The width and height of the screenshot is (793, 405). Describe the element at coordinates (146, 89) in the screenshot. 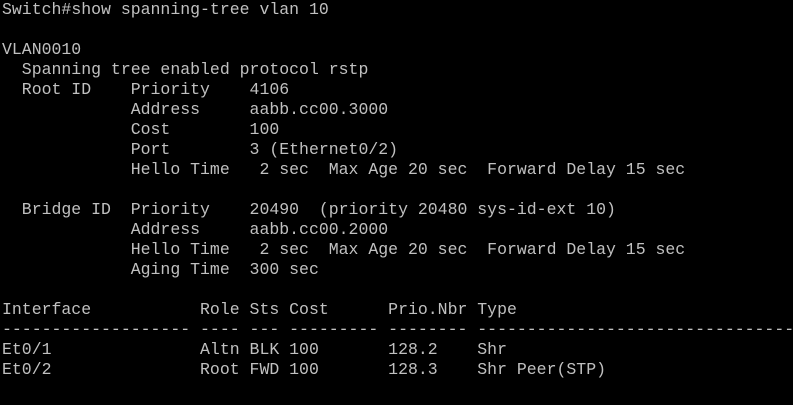

I see `root-id-priority: Root ID Priority 4106` at that location.